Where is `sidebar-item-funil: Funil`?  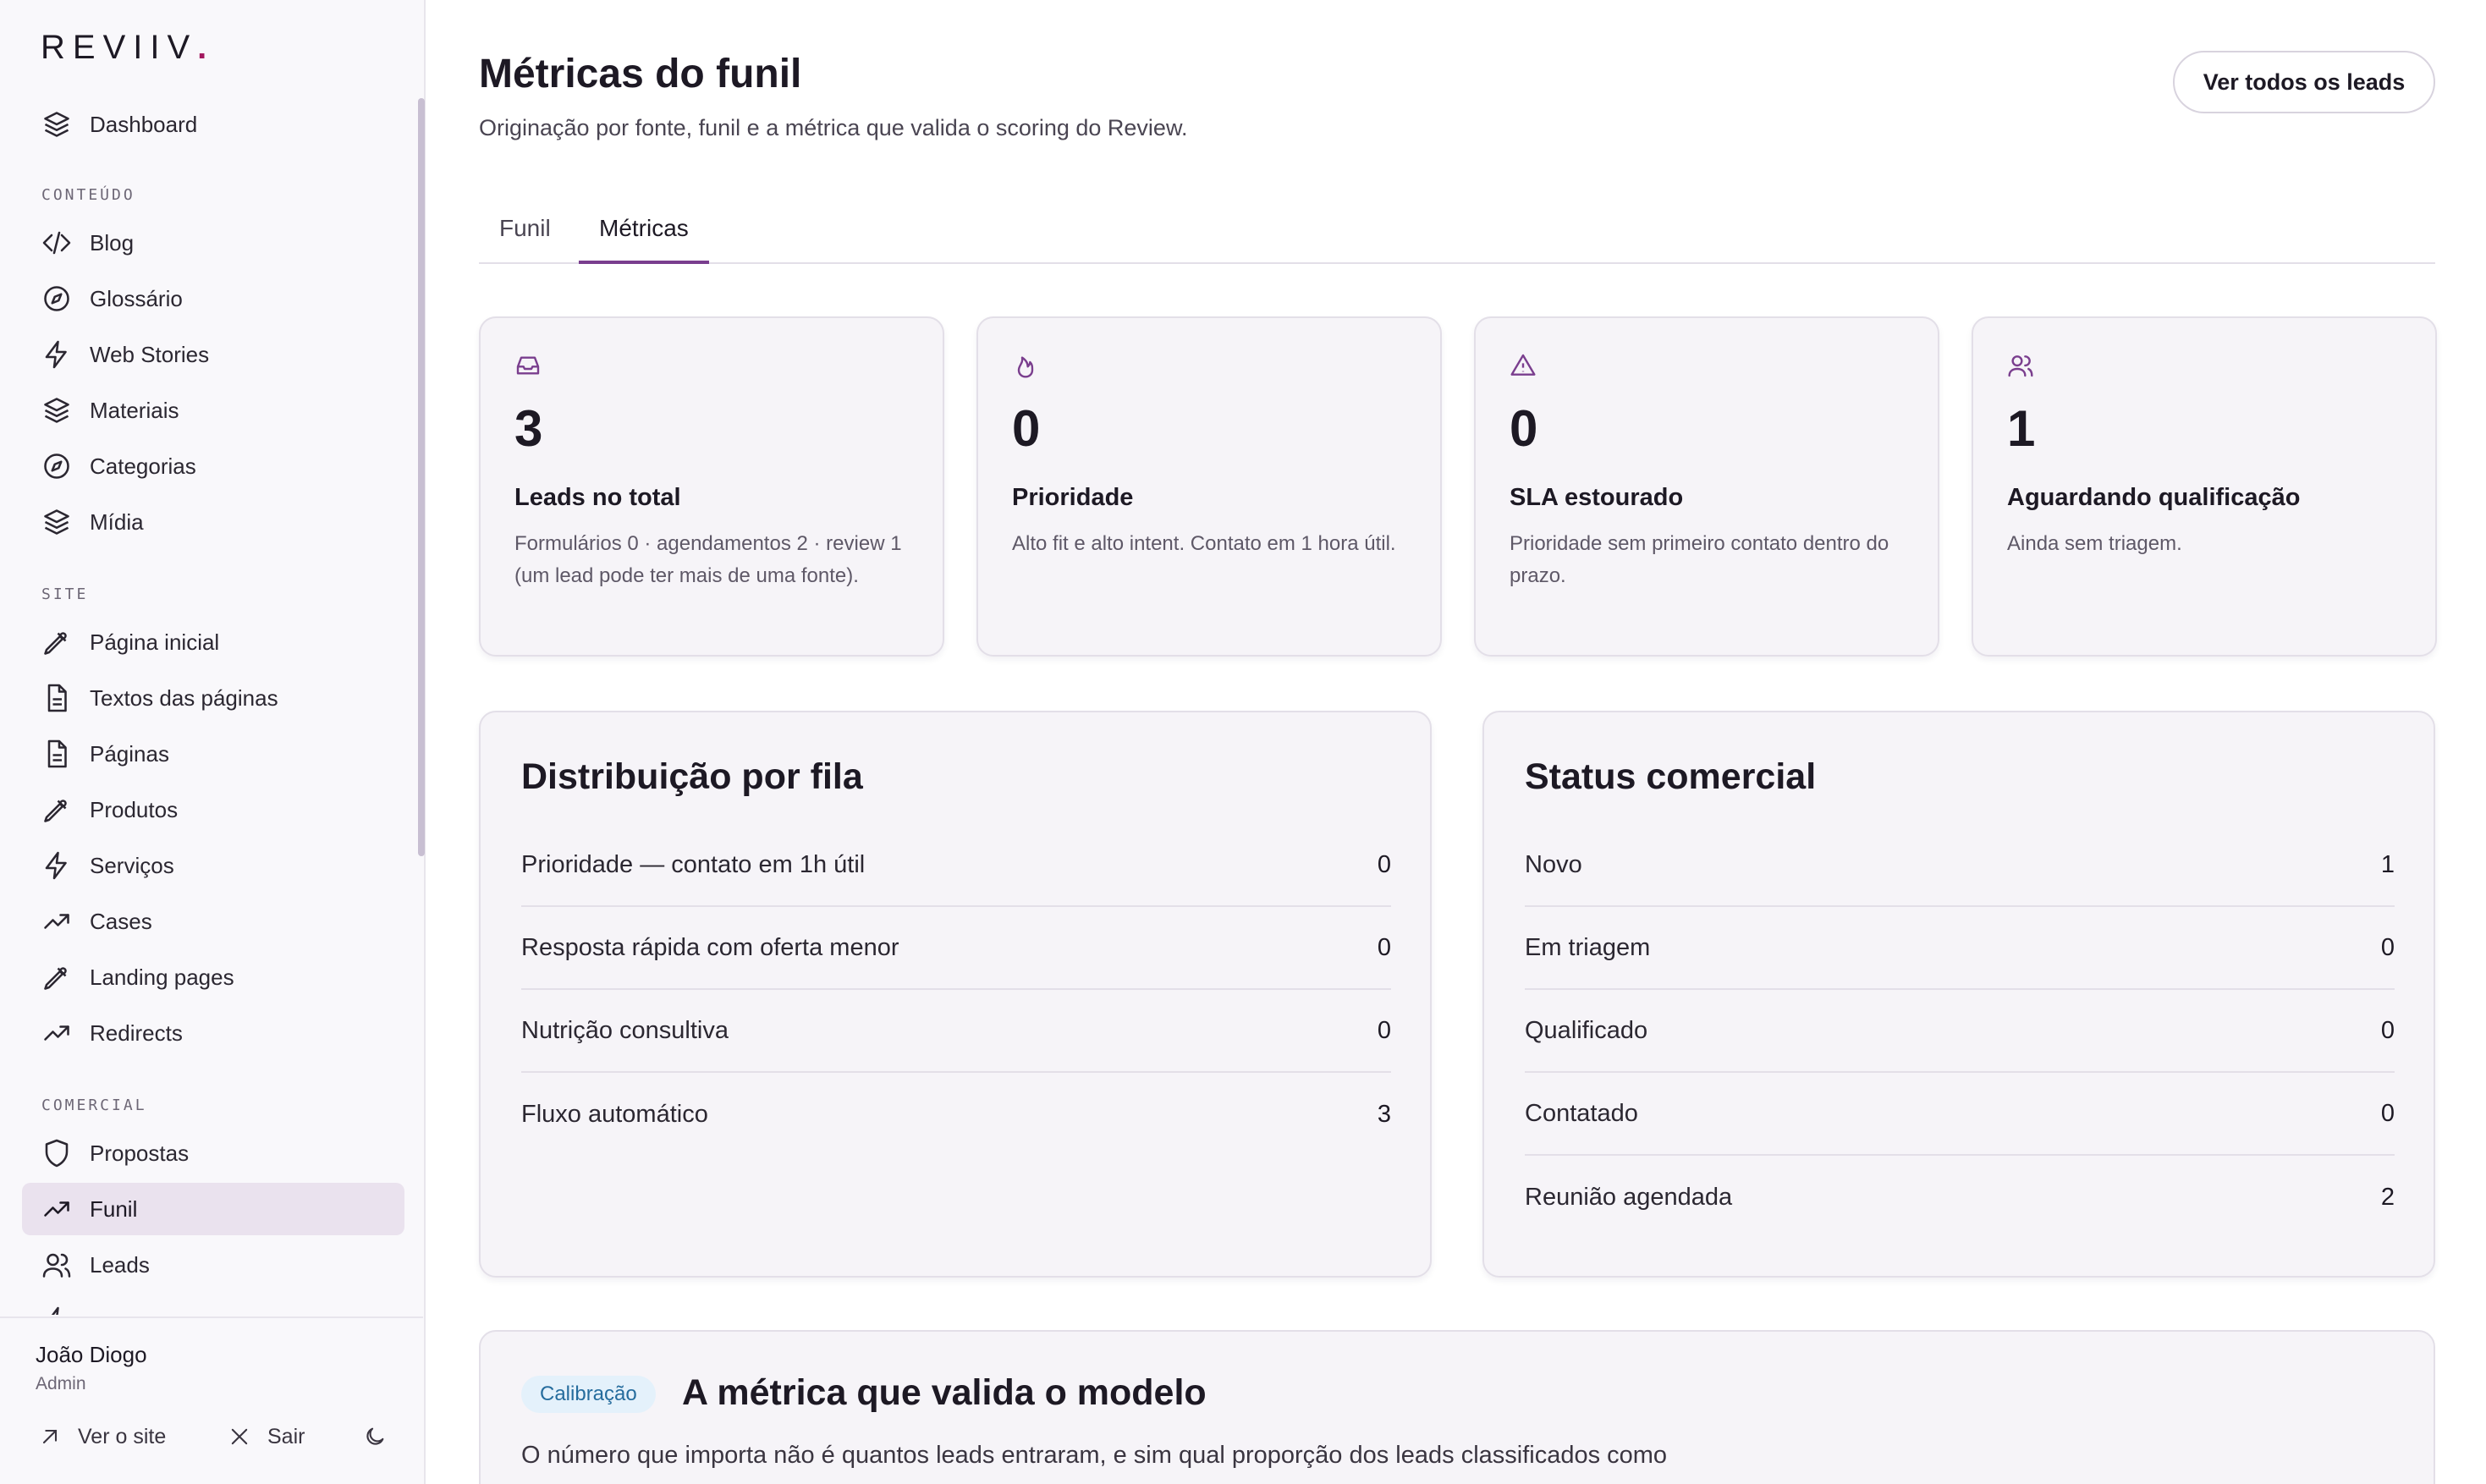 sidebar-item-funil: Funil is located at coordinates (213, 1209).